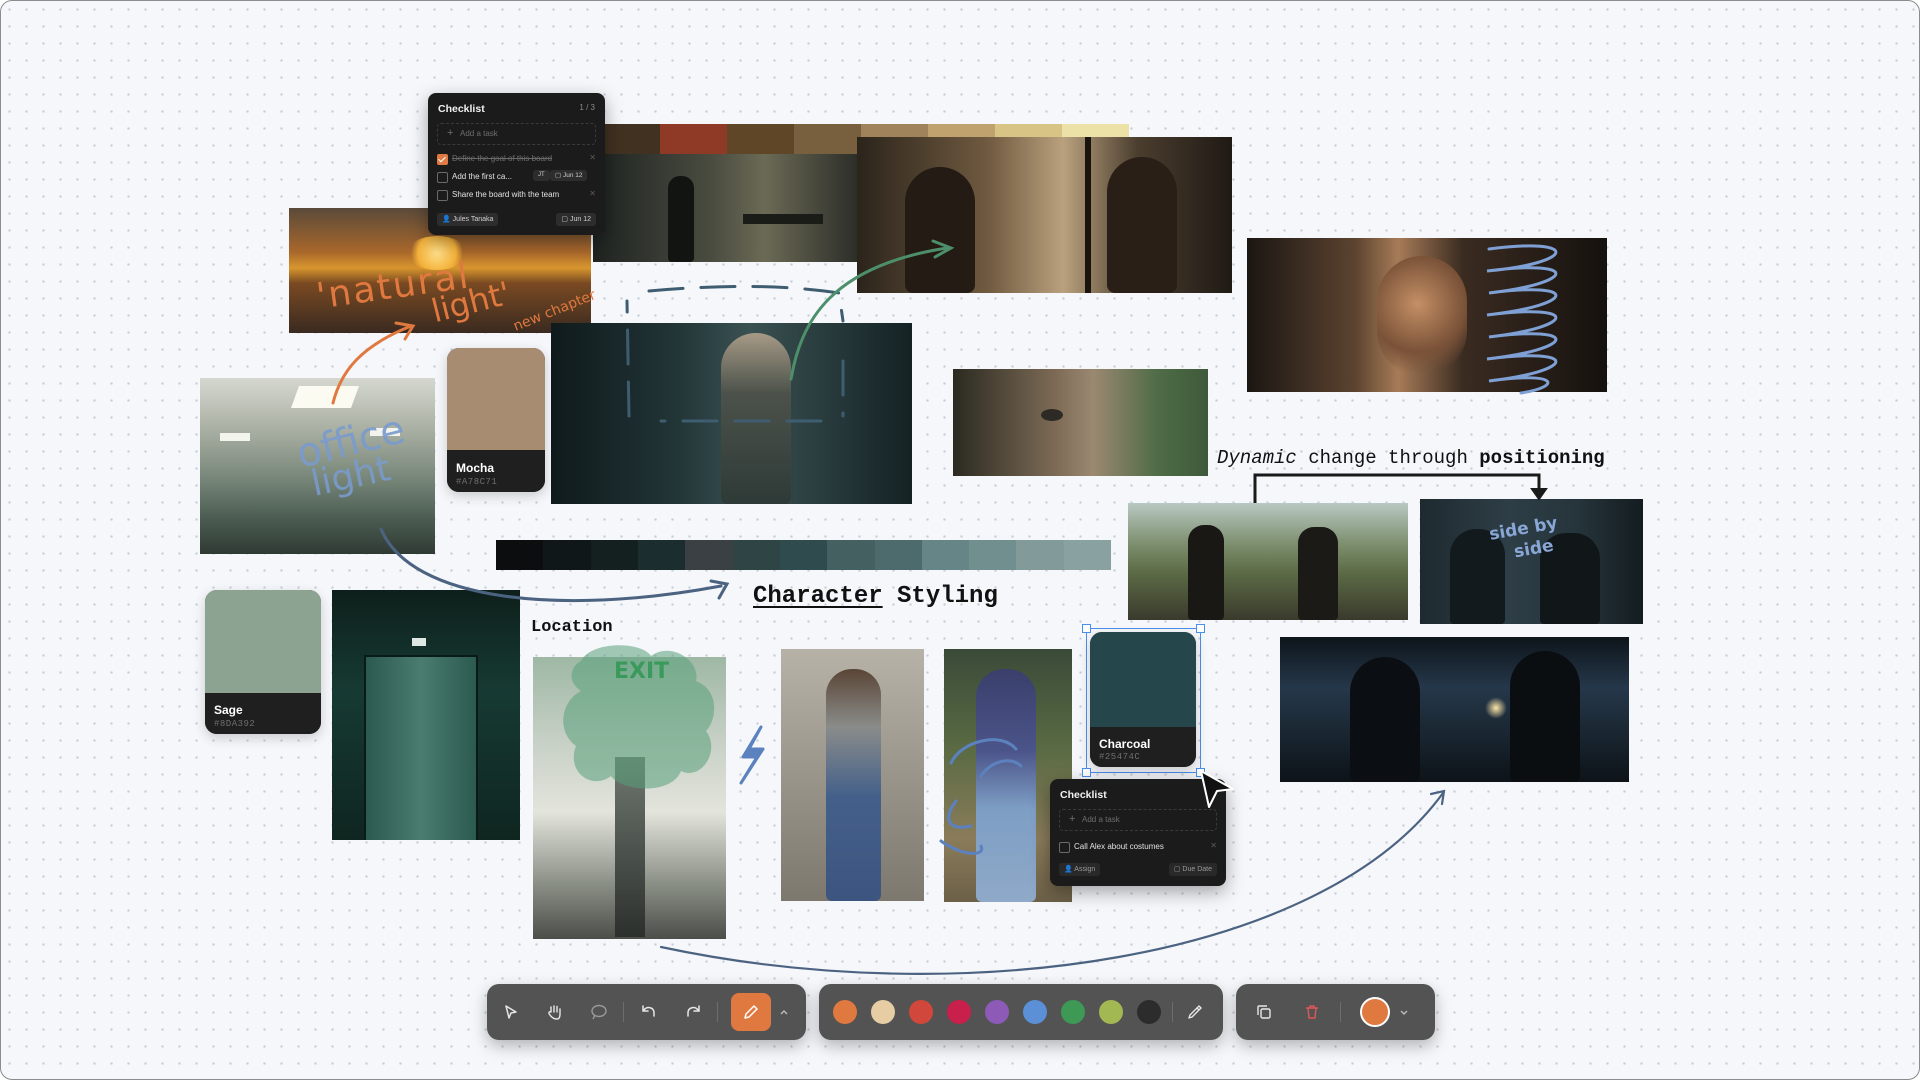 This screenshot has height=1080, width=1920. I want to click on assign-chip: 👤 Assign, so click(1080, 869).